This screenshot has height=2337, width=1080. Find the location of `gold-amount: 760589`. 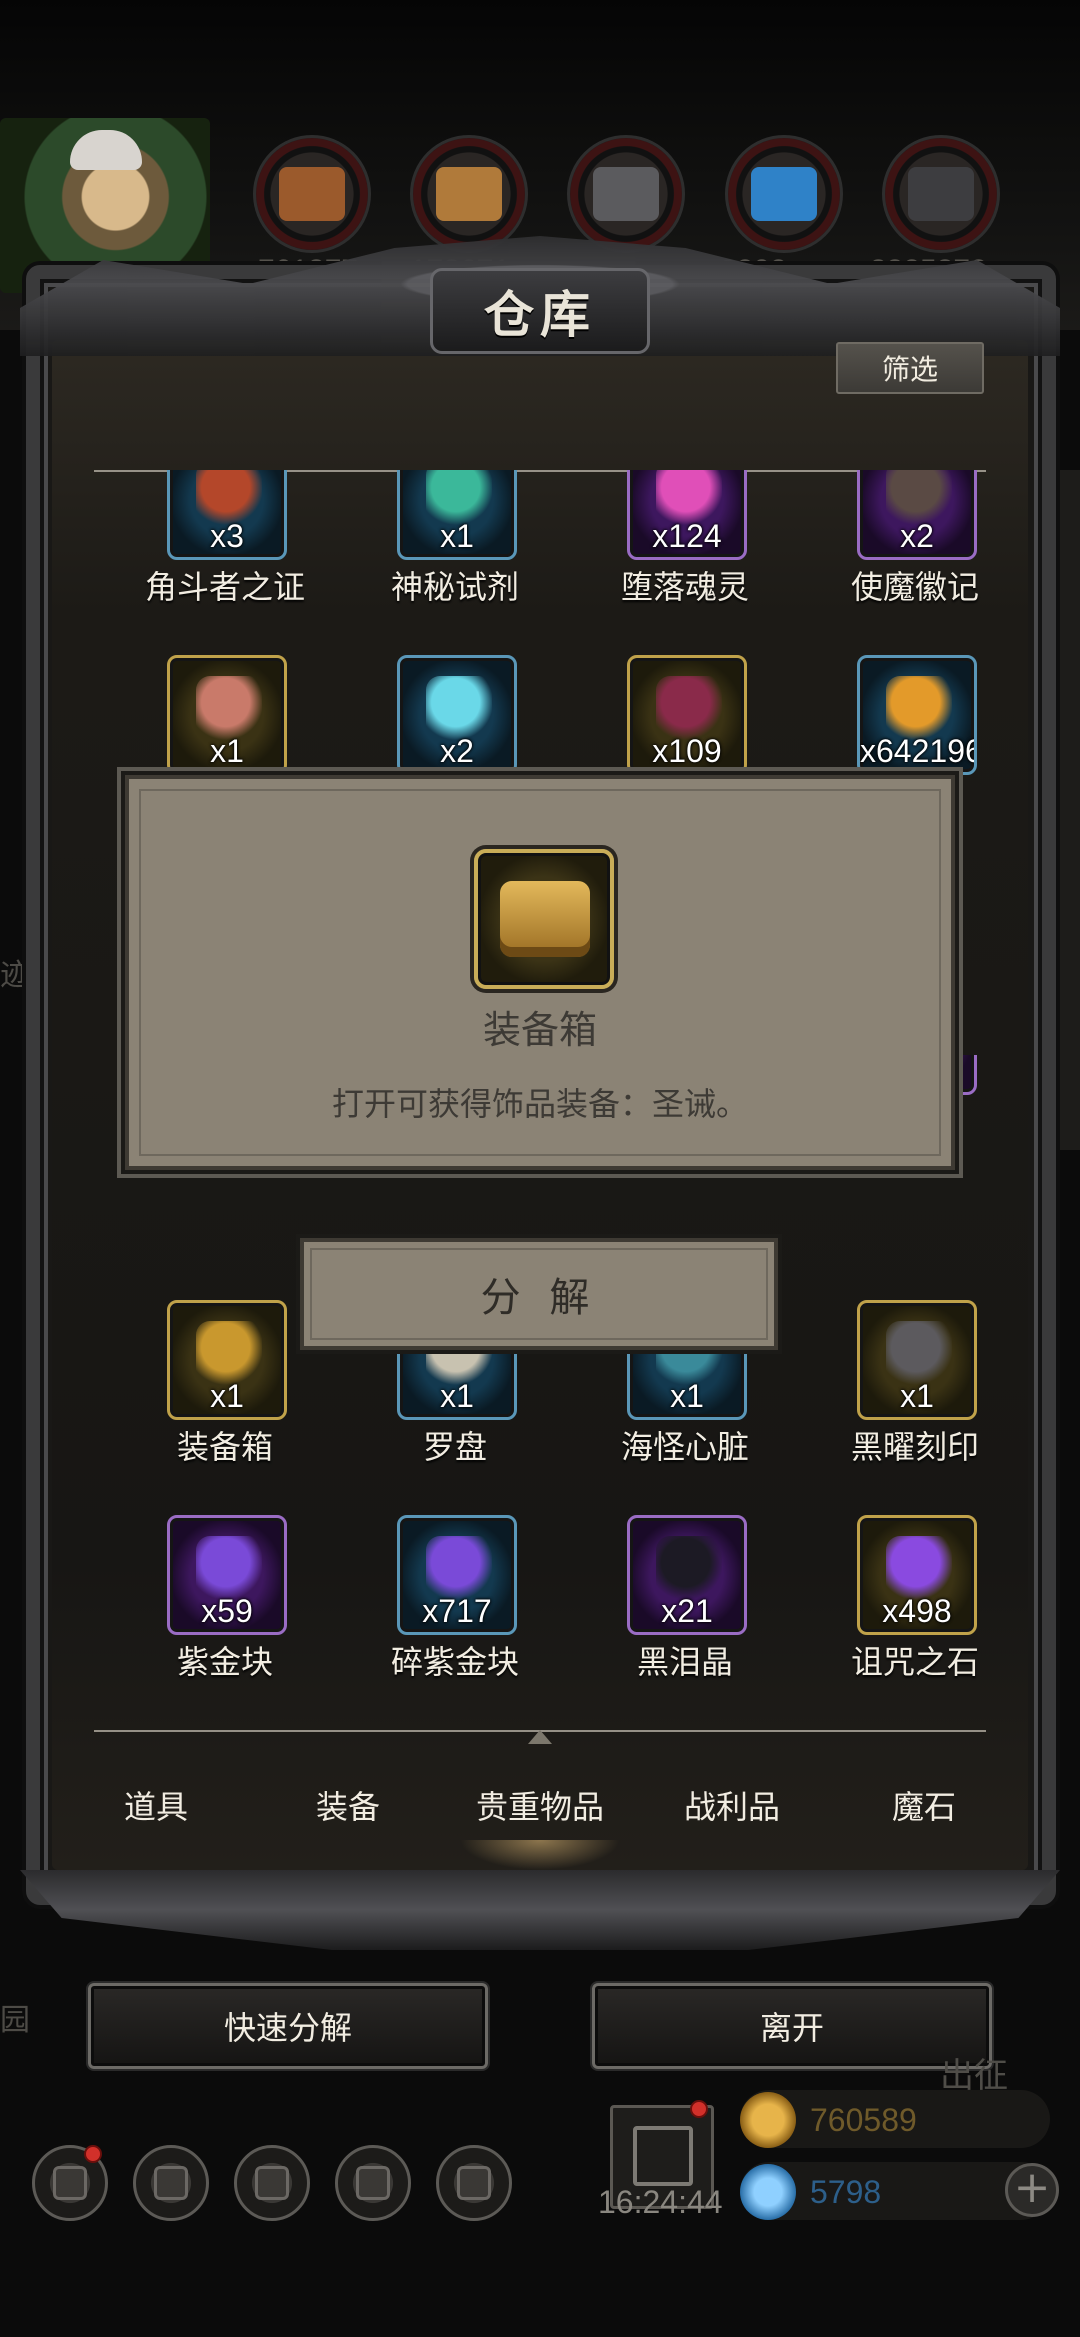

gold-amount: 760589 is located at coordinates (863, 2119).